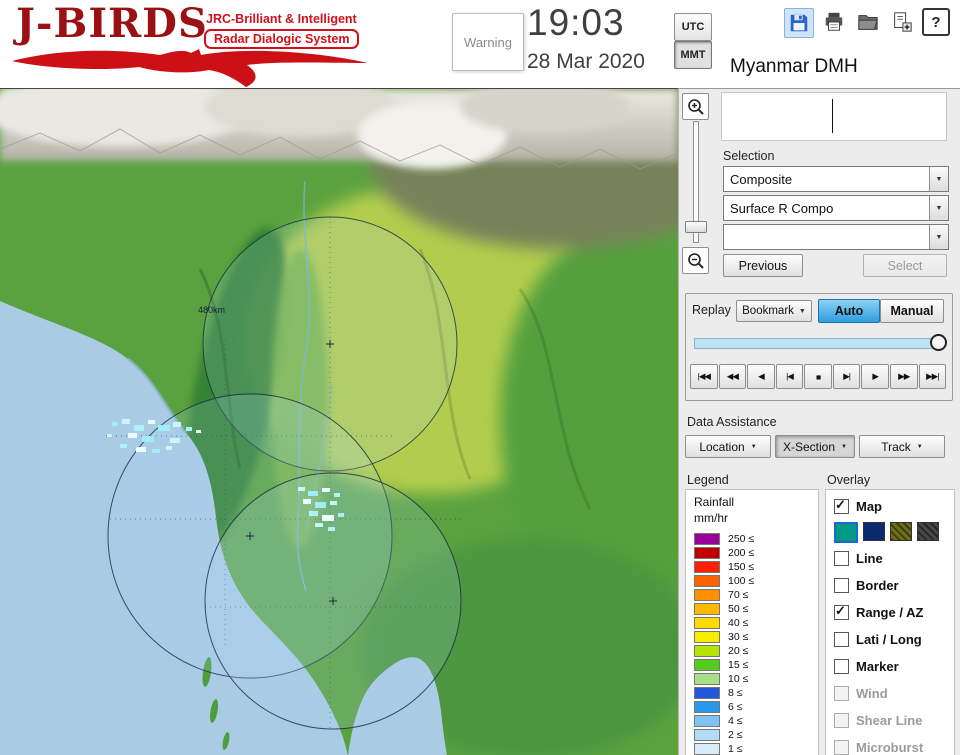 The image size is (960, 755). What do you see at coordinates (704, 376) in the screenshot?
I see `skip-to-start-button: |◀◀` at bounding box center [704, 376].